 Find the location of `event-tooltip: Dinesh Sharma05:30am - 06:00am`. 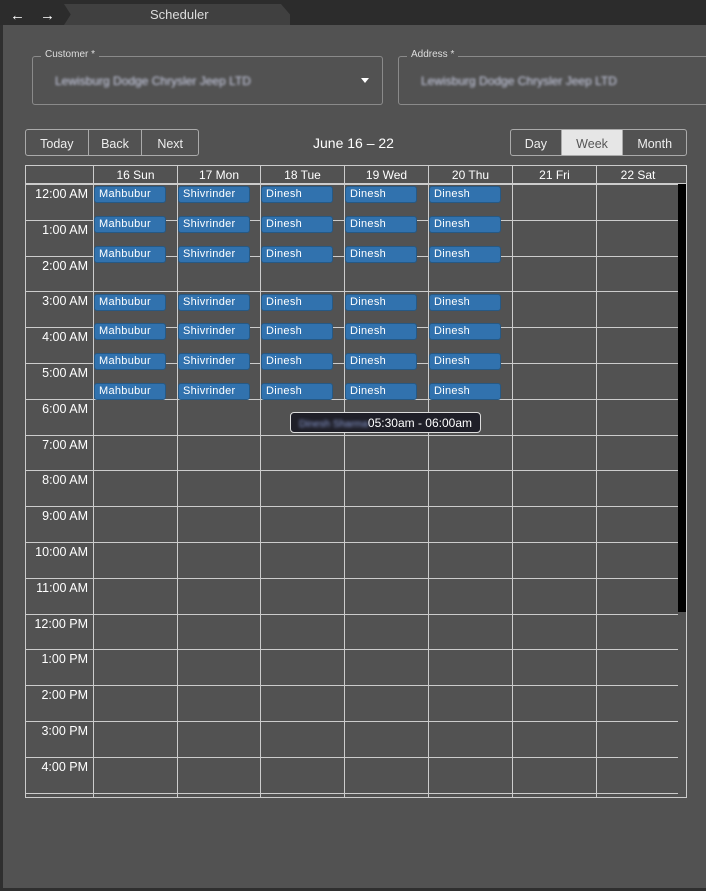

event-tooltip: Dinesh Sharma05:30am - 06:00am is located at coordinates (385, 422).